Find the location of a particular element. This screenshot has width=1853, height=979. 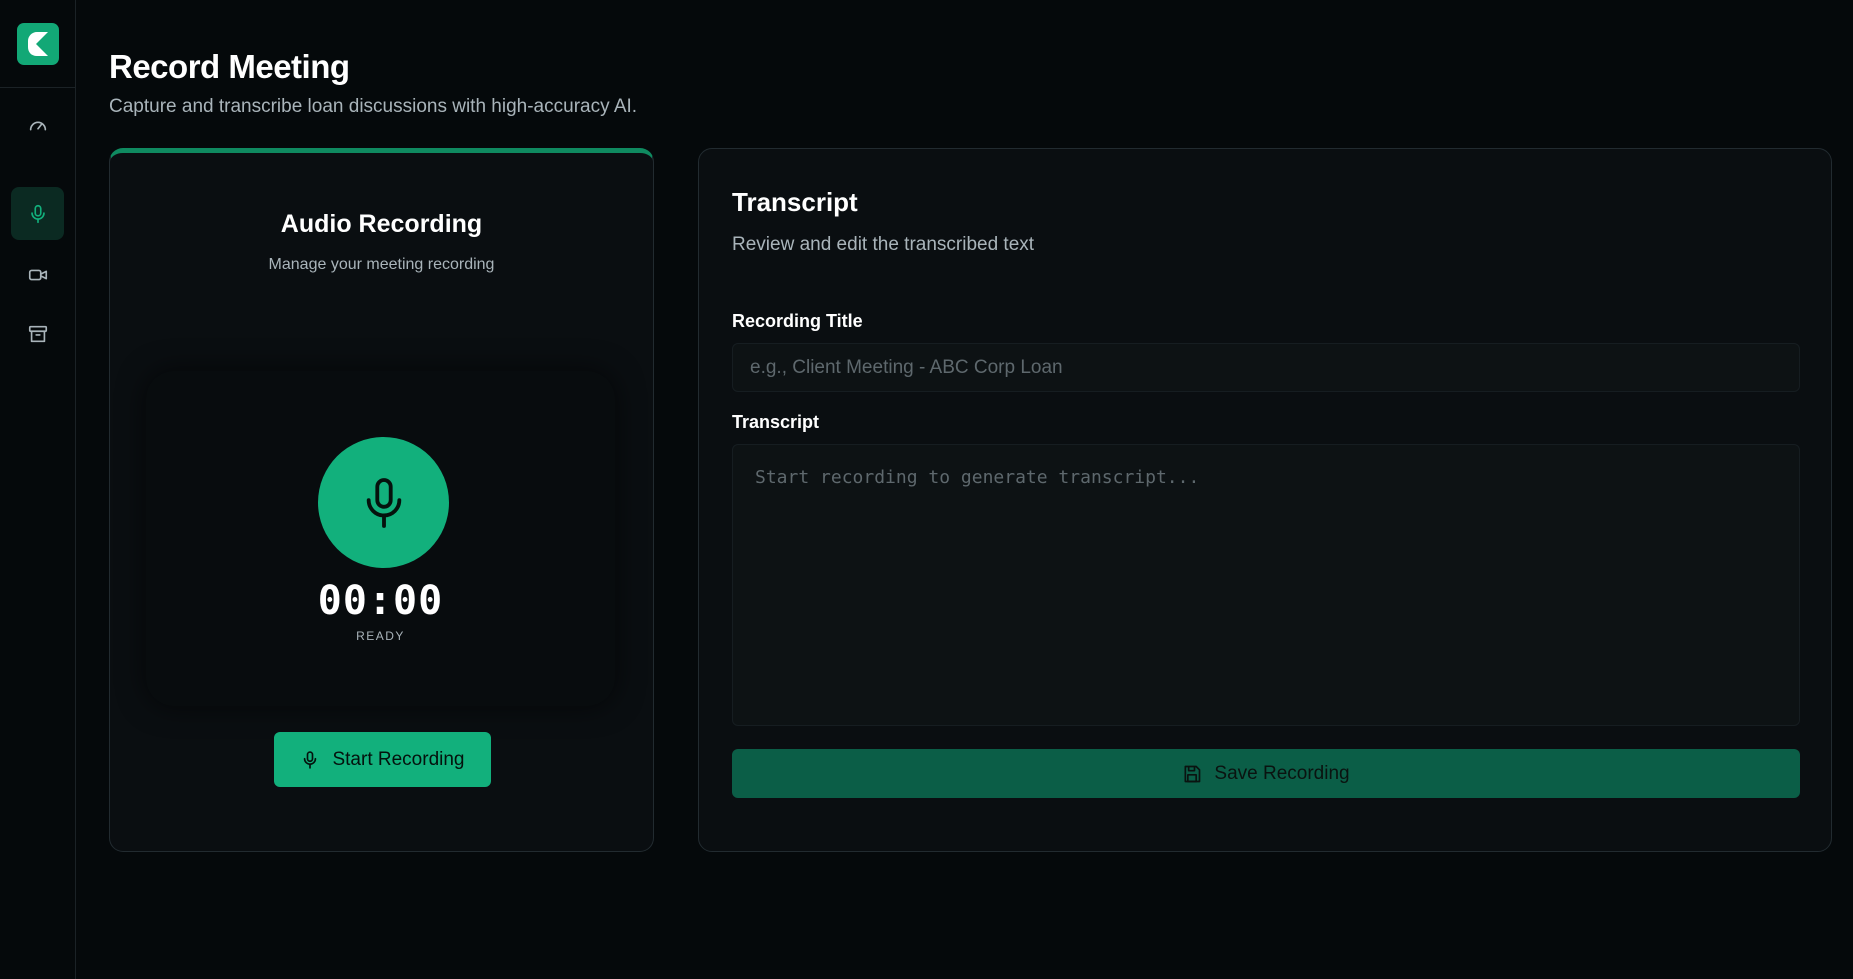

start-recording-button: Start Recording is located at coordinates (382, 759).